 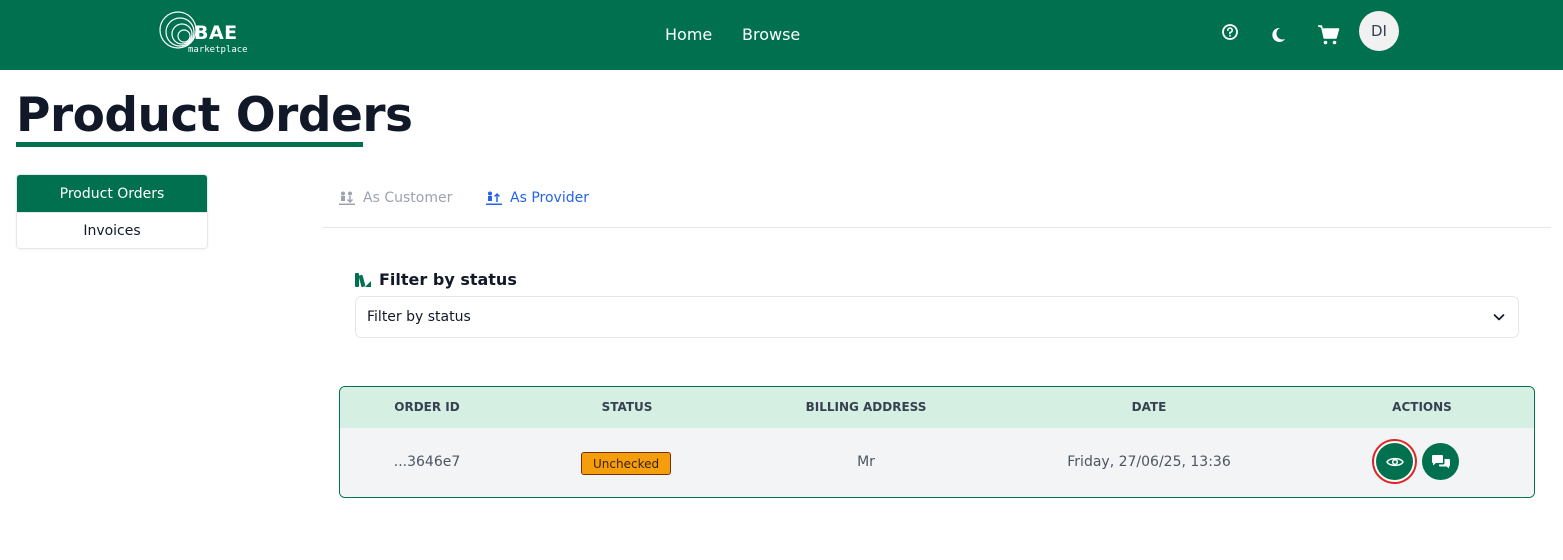 I want to click on view-order-button, so click(x=1394, y=461).